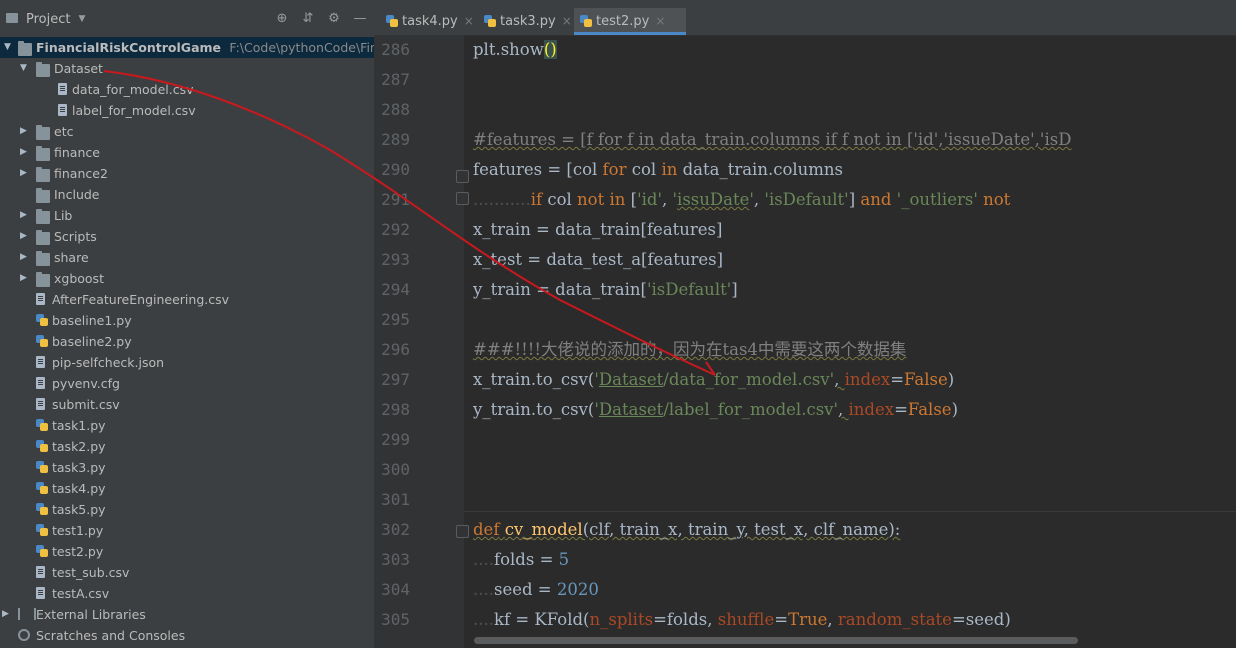 Image resolution: width=1236 pixels, height=648 pixels. Describe the element at coordinates (395, 259) in the screenshot. I see `line-number: 293` at that location.